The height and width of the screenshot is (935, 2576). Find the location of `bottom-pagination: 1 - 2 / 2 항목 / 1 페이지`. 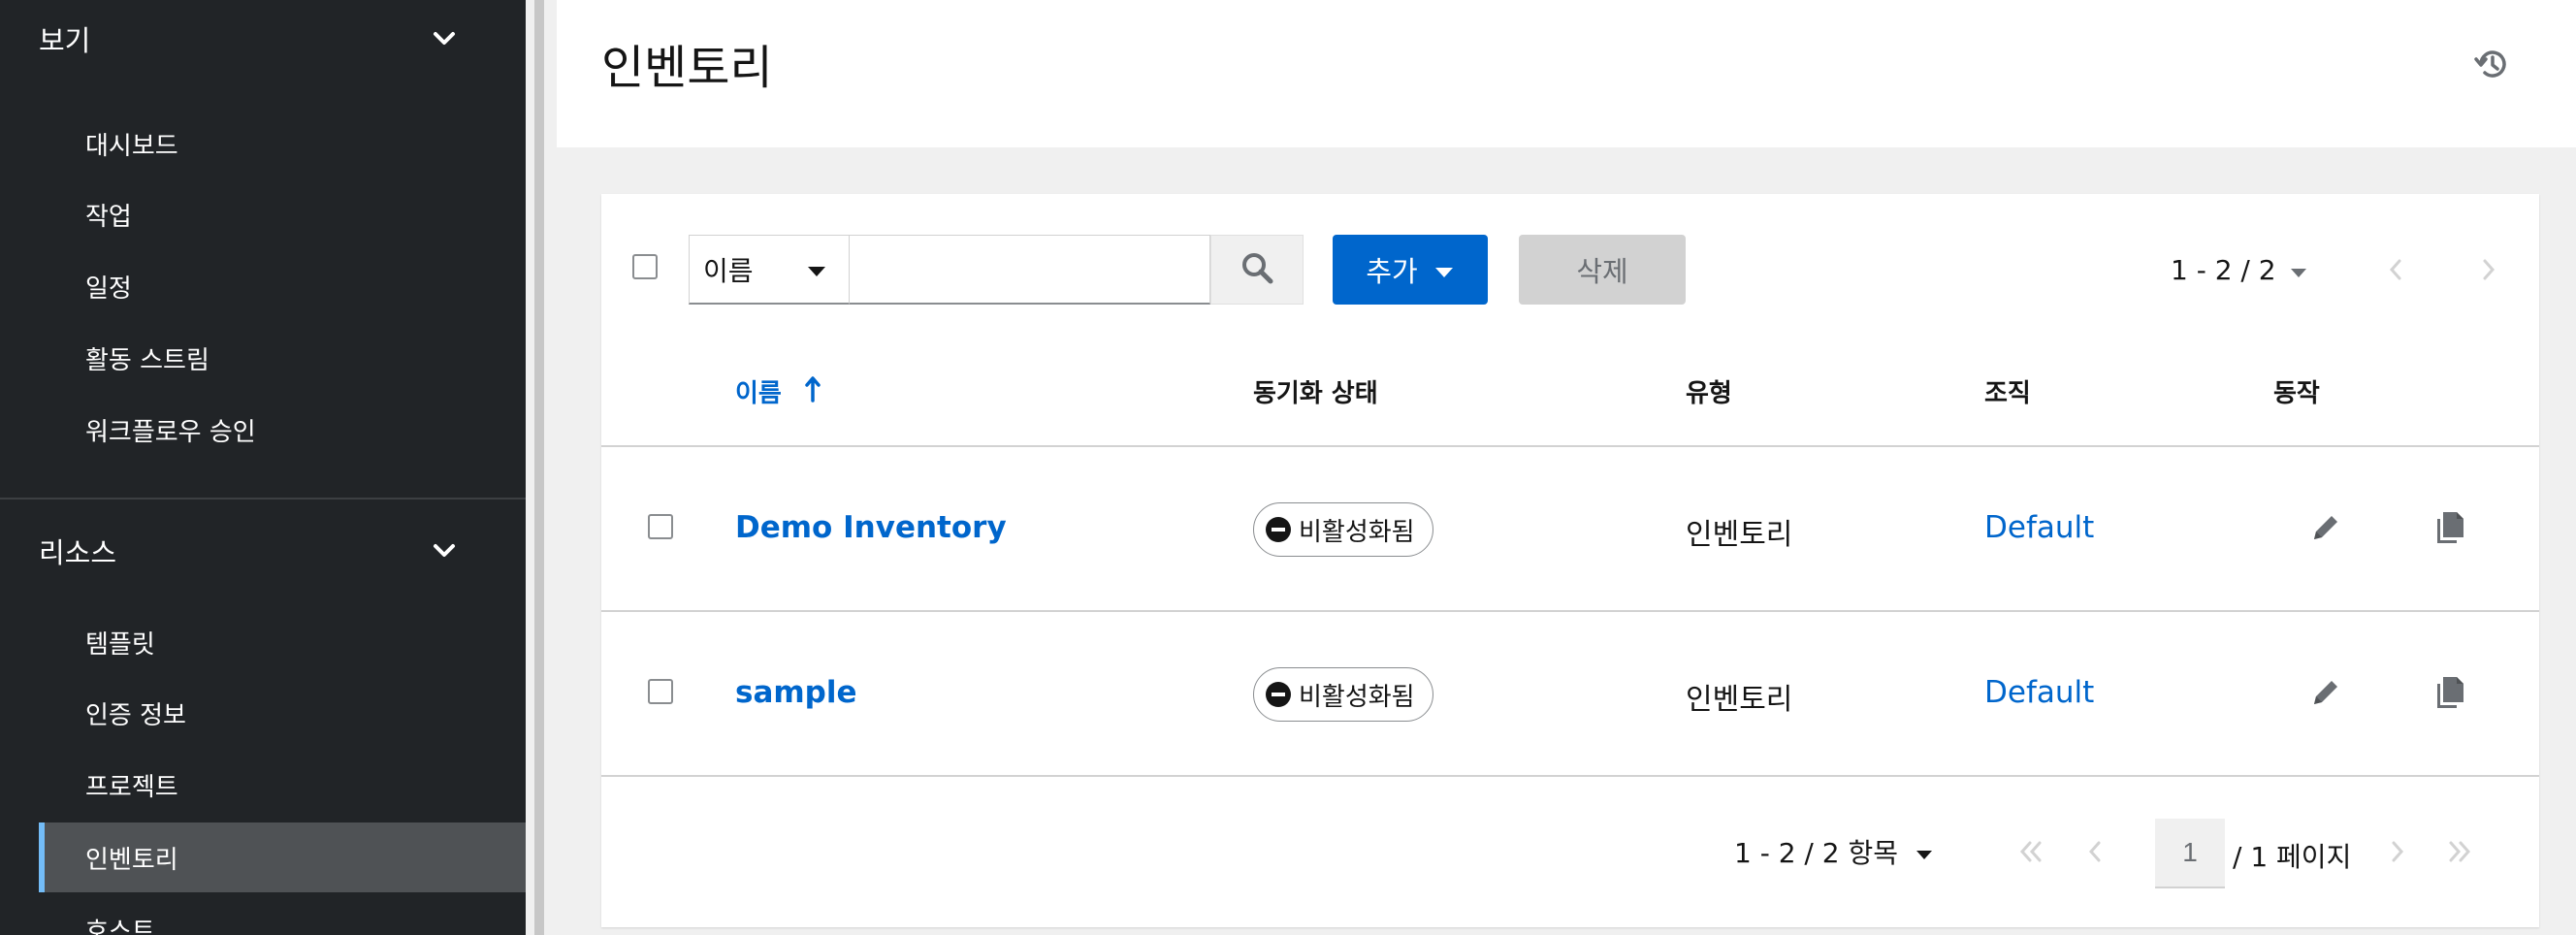

bottom-pagination: 1 - 2 / 2 항목 / 1 페이지 is located at coordinates (1570, 851).